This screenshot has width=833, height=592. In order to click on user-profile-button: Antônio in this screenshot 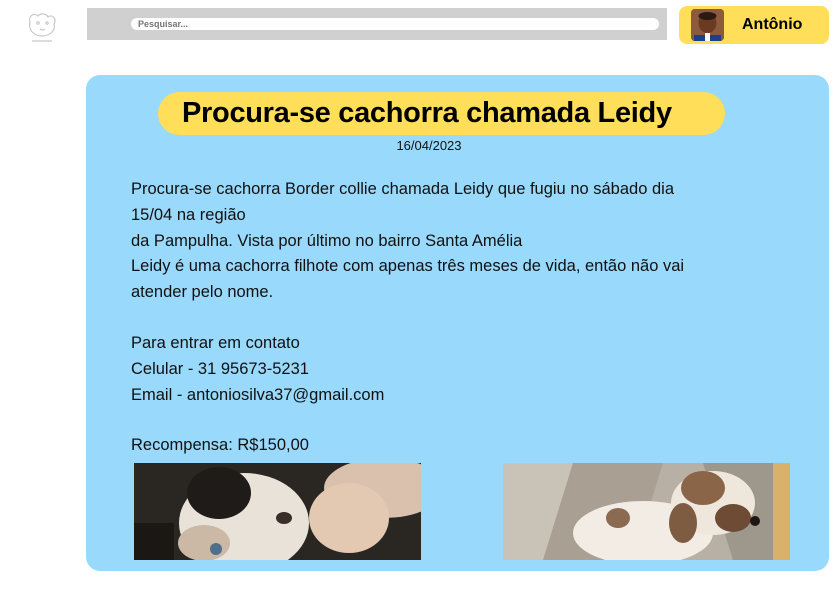, I will do `click(754, 25)`.